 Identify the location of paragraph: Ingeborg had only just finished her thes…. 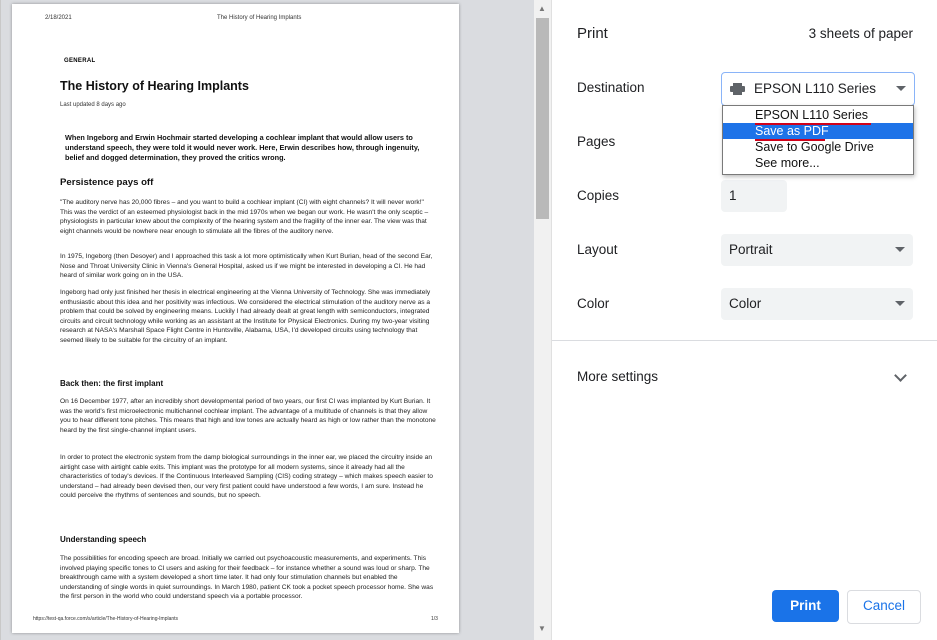
(245, 316).